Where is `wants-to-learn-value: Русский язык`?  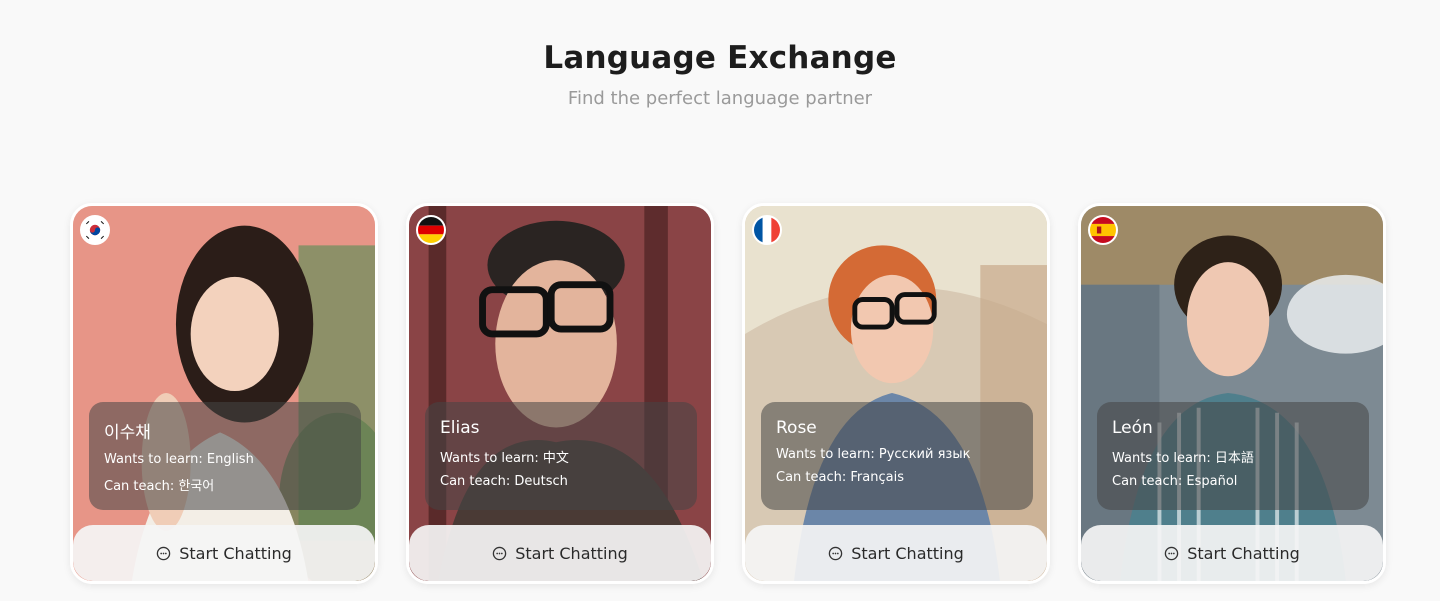 wants-to-learn-value: Русский язык is located at coordinates (924, 454).